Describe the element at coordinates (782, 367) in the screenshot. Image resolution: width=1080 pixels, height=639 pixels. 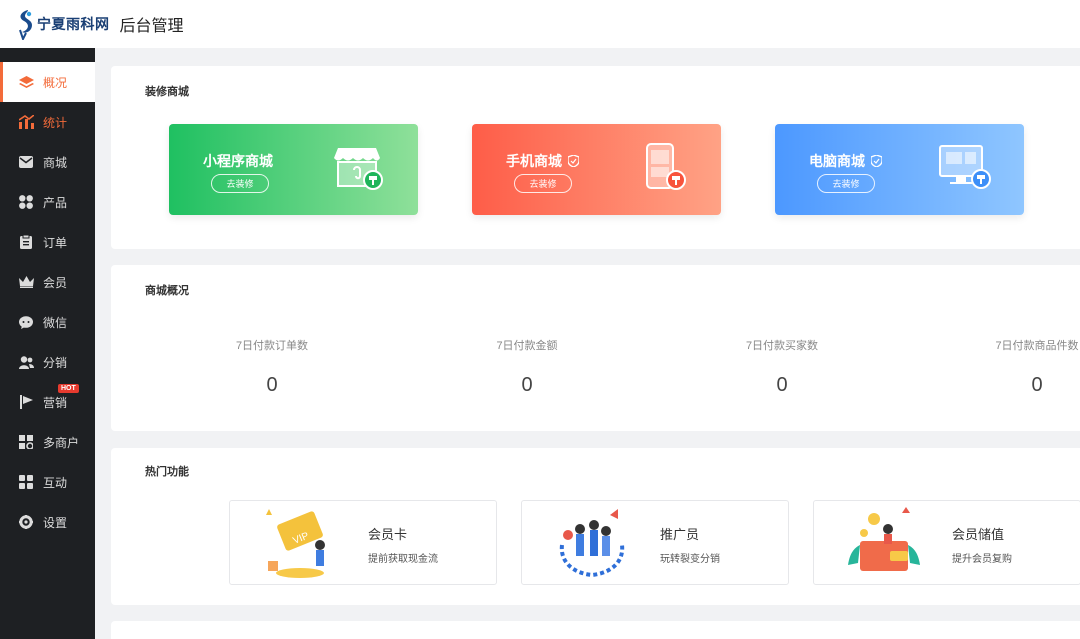
I see `stat-buyers: 7日付款买家数 0` at that location.